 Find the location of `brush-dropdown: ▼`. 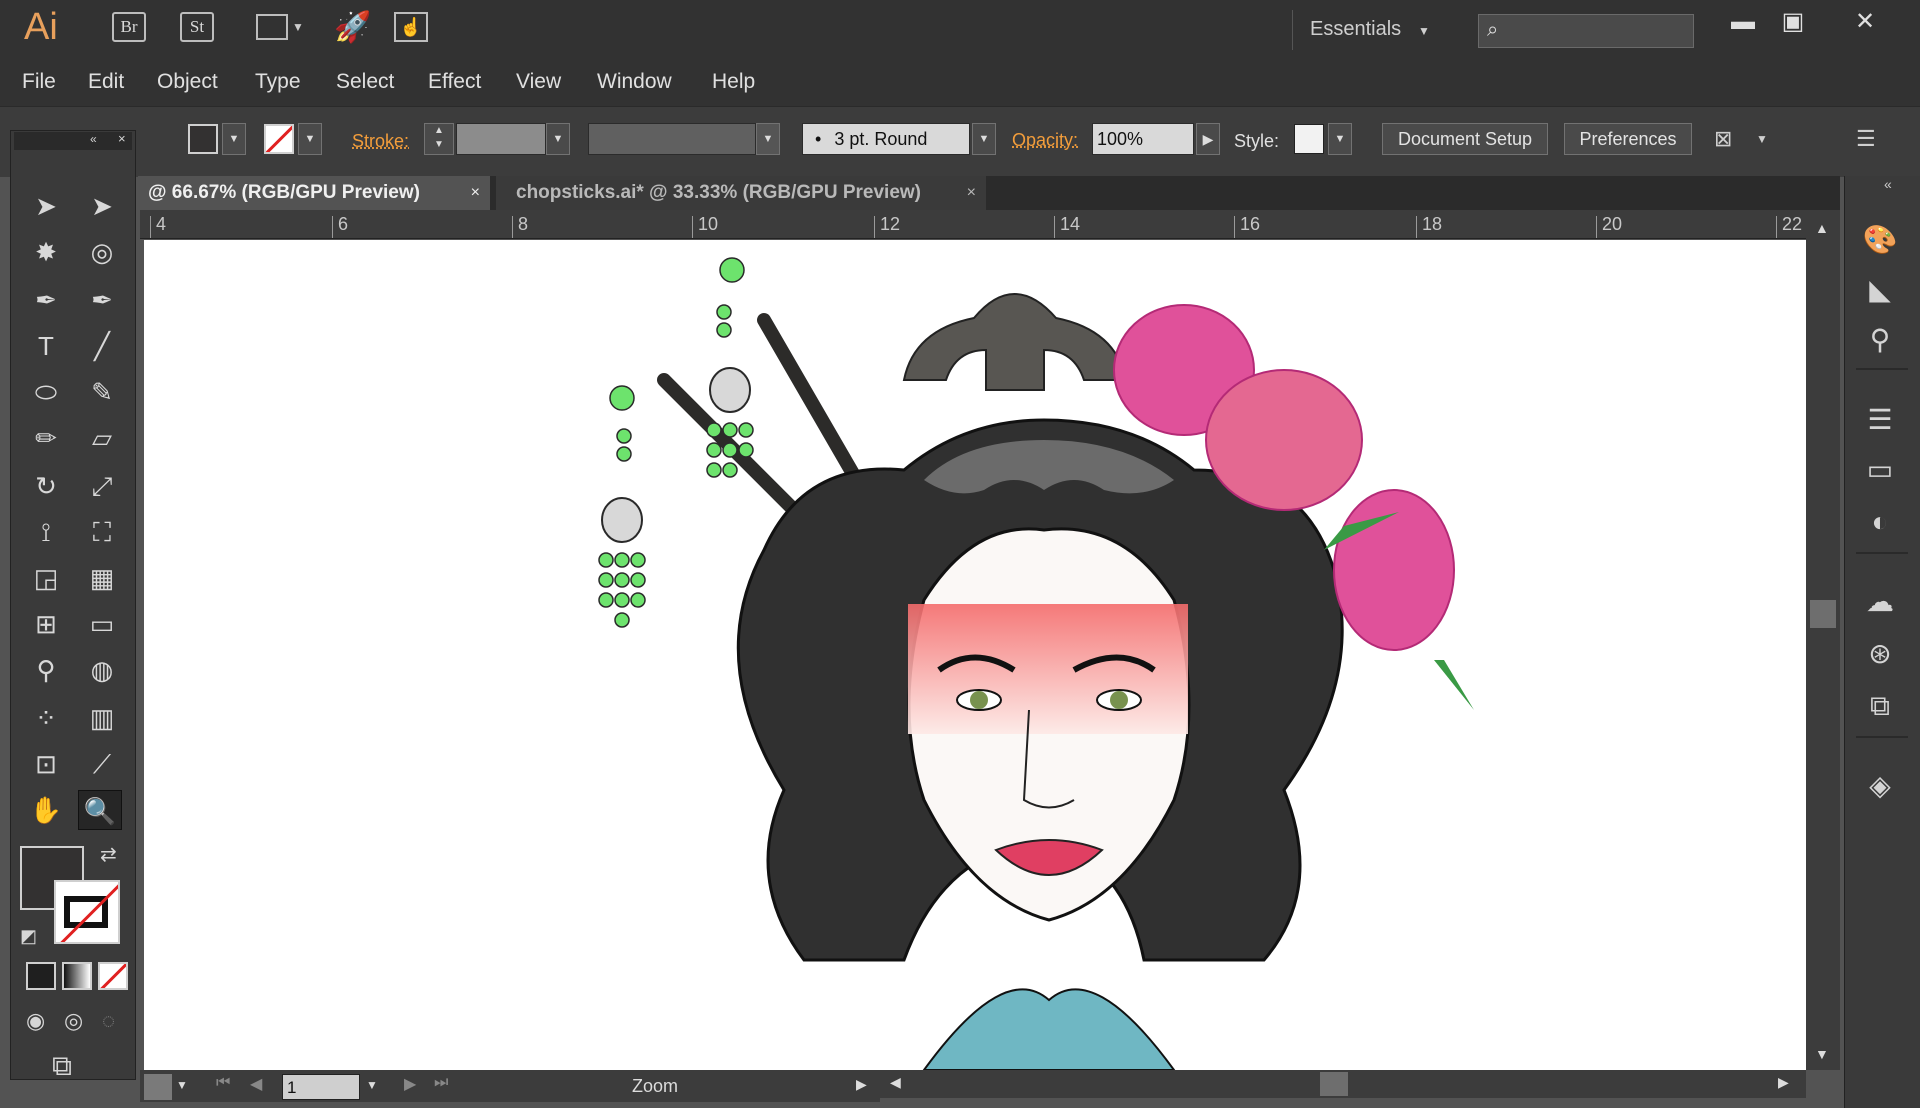

brush-dropdown: ▼ is located at coordinates (984, 139).